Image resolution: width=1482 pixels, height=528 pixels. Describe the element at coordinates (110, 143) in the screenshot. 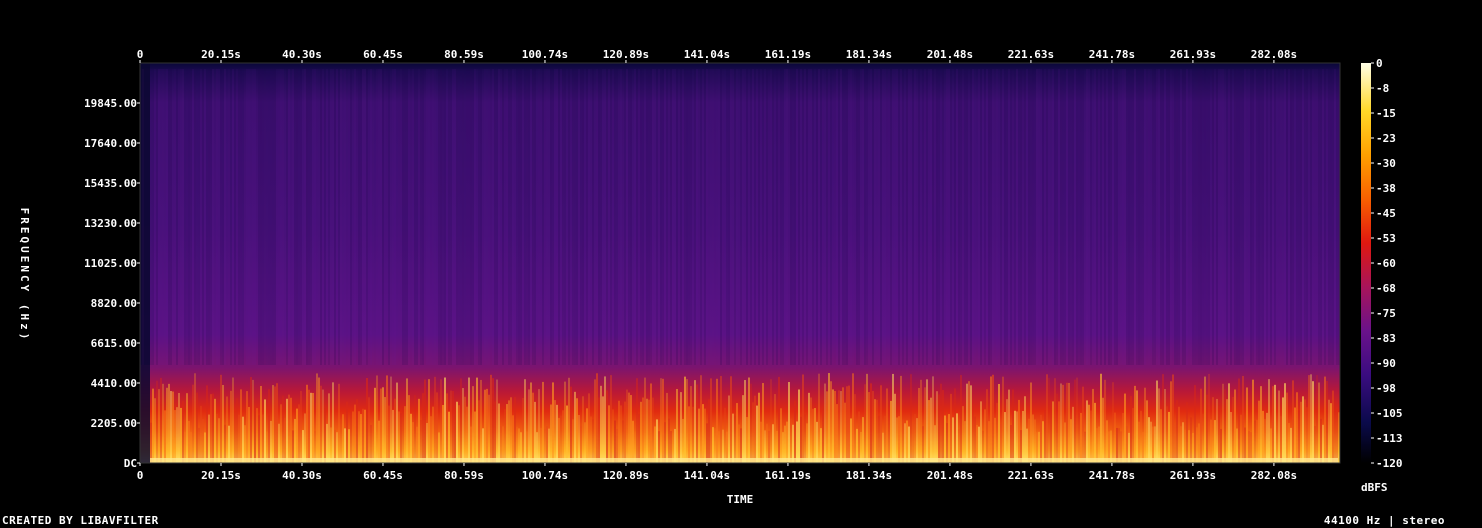

I see `y-tick-label: 17640.00` at that location.